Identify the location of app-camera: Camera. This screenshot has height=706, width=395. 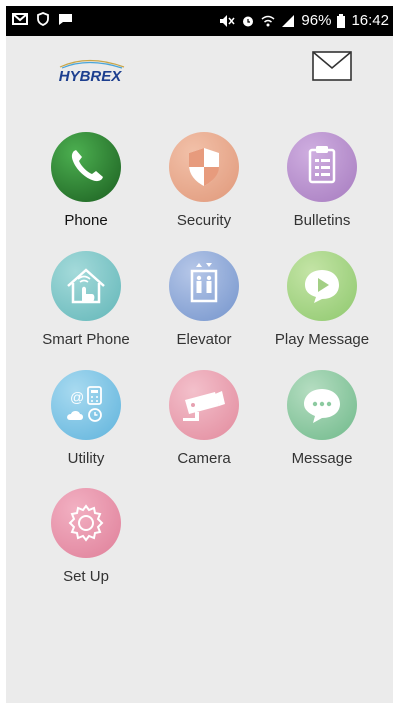
(204, 429).